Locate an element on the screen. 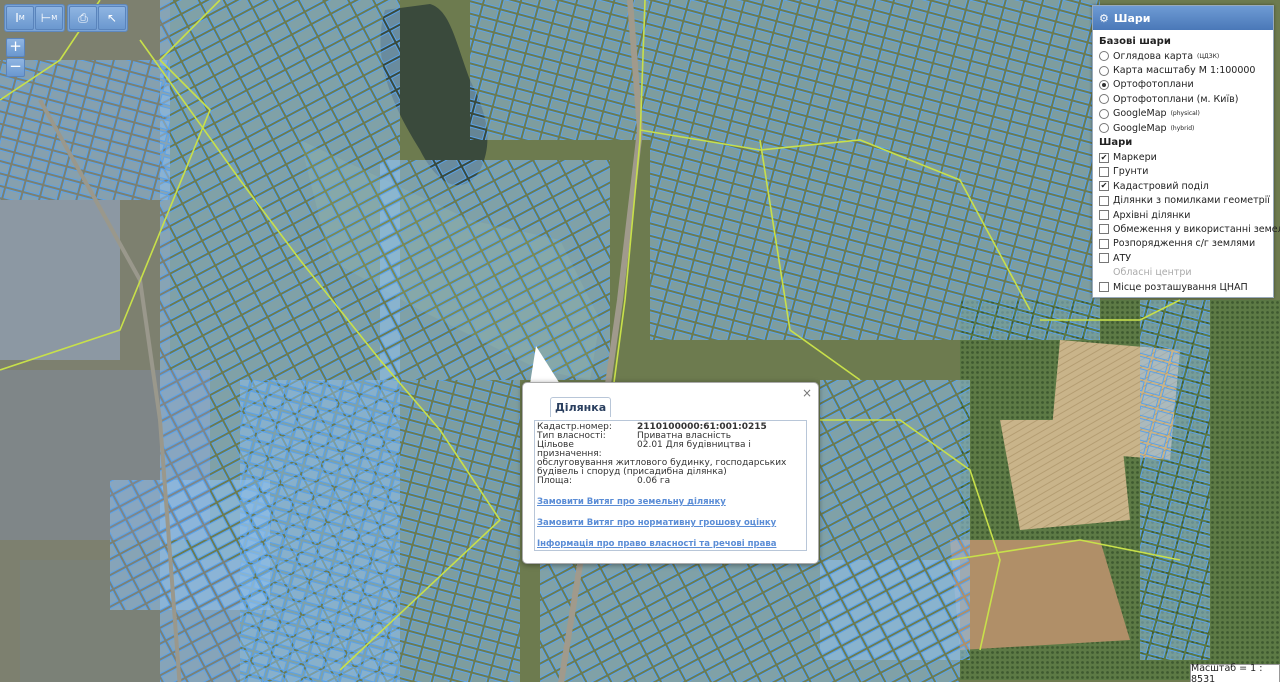 The image size is (1280, 689). base-layers-heading: Базові шари is located at coordinates (1135, 41).